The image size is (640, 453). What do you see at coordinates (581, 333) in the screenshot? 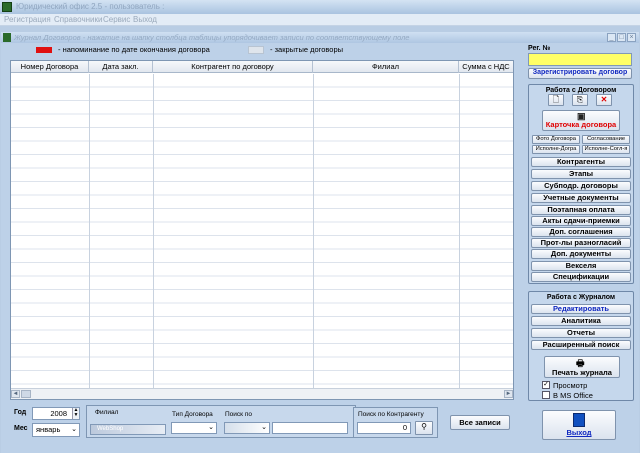
I see `reports-button: Отчеты` at bounding box center [581, 333].